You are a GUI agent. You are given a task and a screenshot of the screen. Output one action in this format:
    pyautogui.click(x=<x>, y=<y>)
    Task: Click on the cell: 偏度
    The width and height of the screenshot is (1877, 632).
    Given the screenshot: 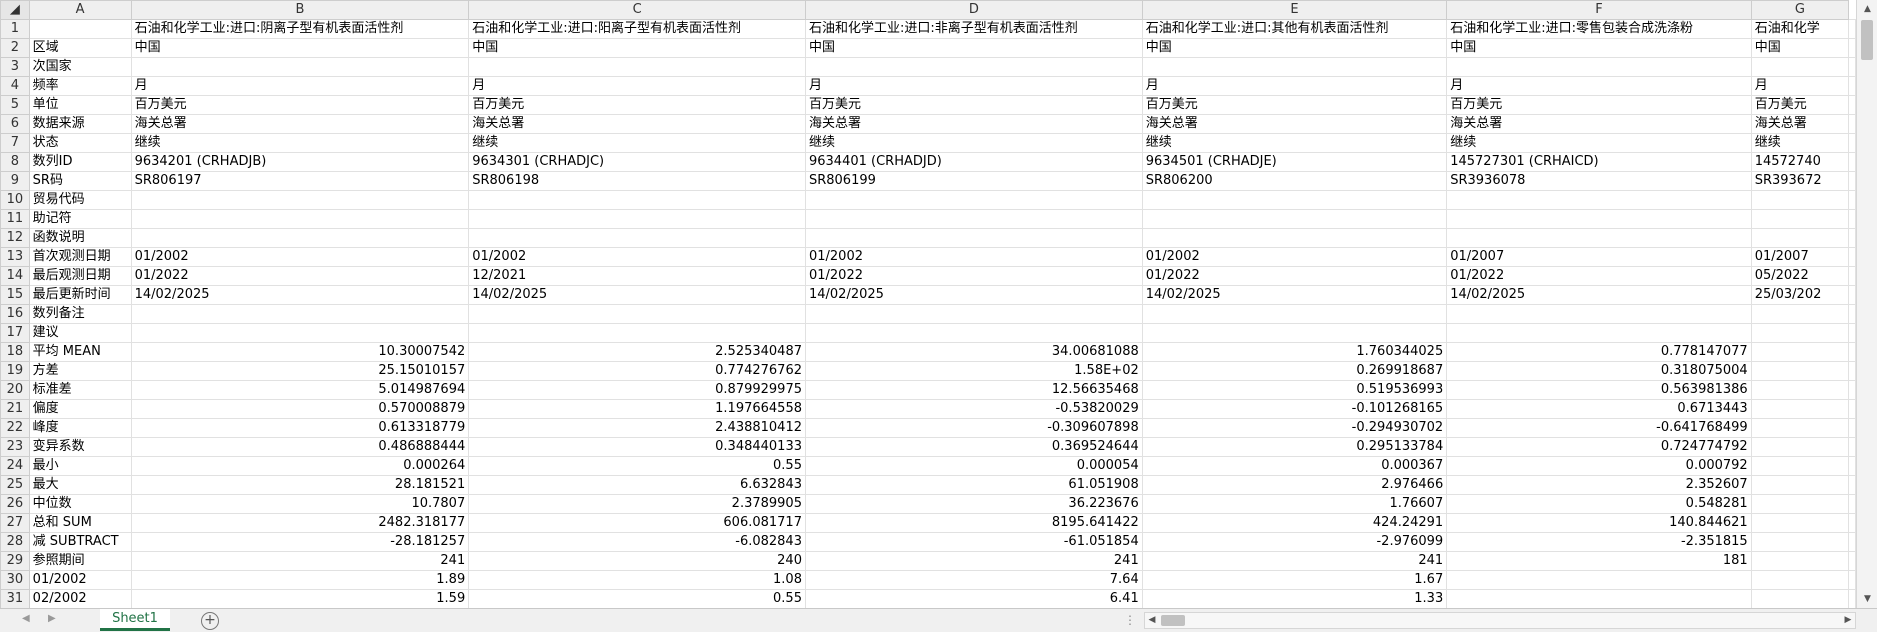 What is the action you would take?
    pyautogui.click(x=80, y=409)
    